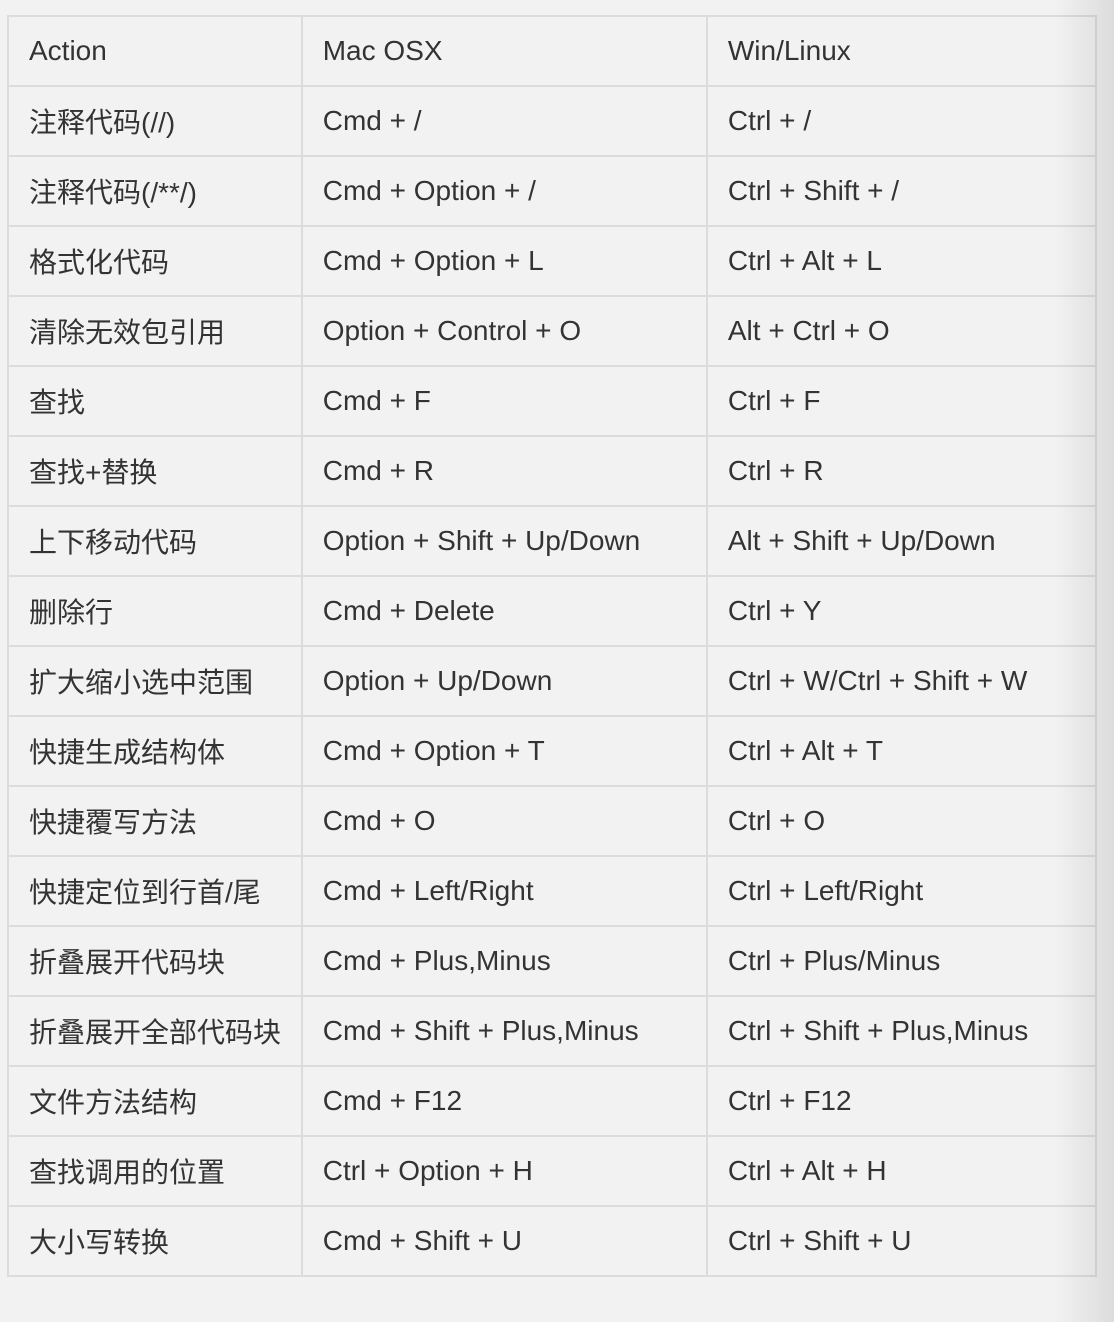  I want to click on mac-shortcut-cell: Cmd + F12, so click(504, 1101).